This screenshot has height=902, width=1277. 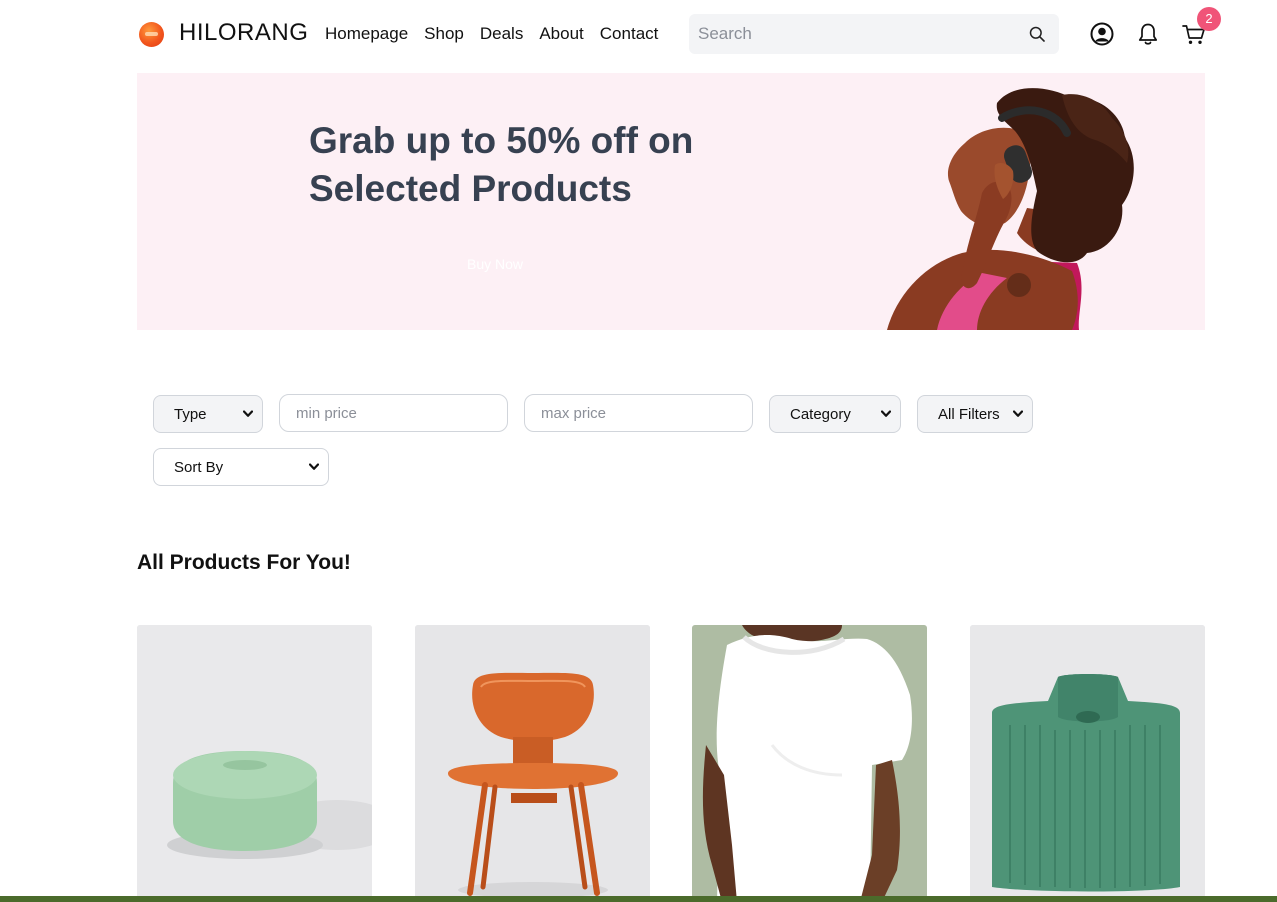 I want to click on all-filters-select-value: All Filters, so click(x=969, y=414).